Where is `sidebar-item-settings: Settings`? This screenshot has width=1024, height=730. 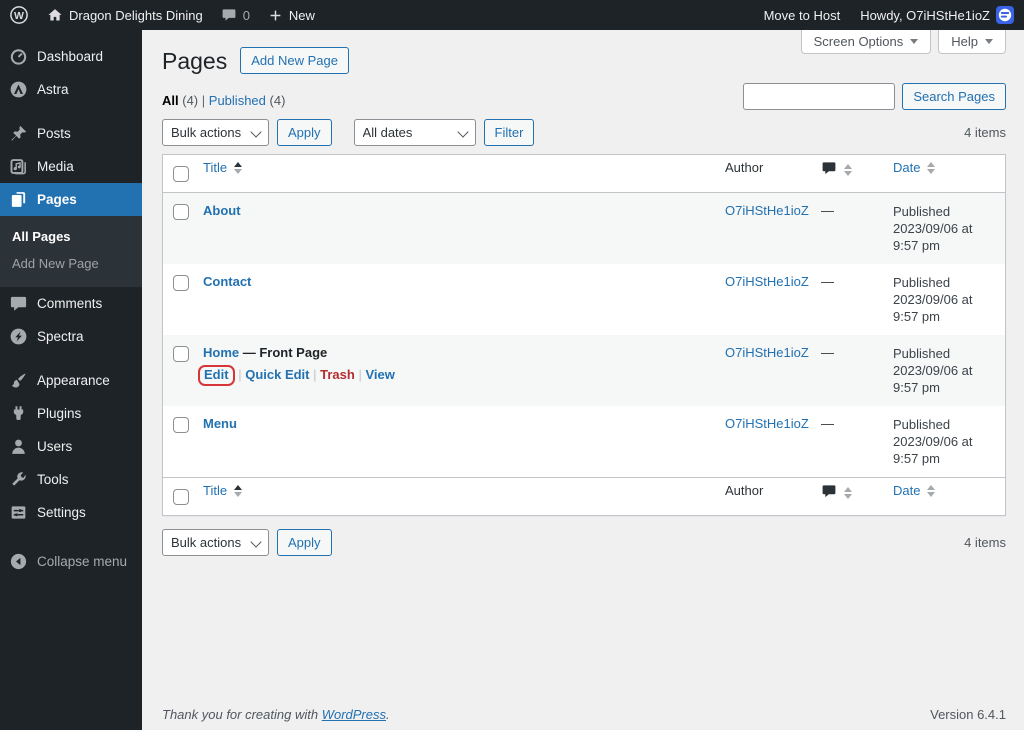 sidebar-item-settings: Settings is located at coordinates (71, 512).